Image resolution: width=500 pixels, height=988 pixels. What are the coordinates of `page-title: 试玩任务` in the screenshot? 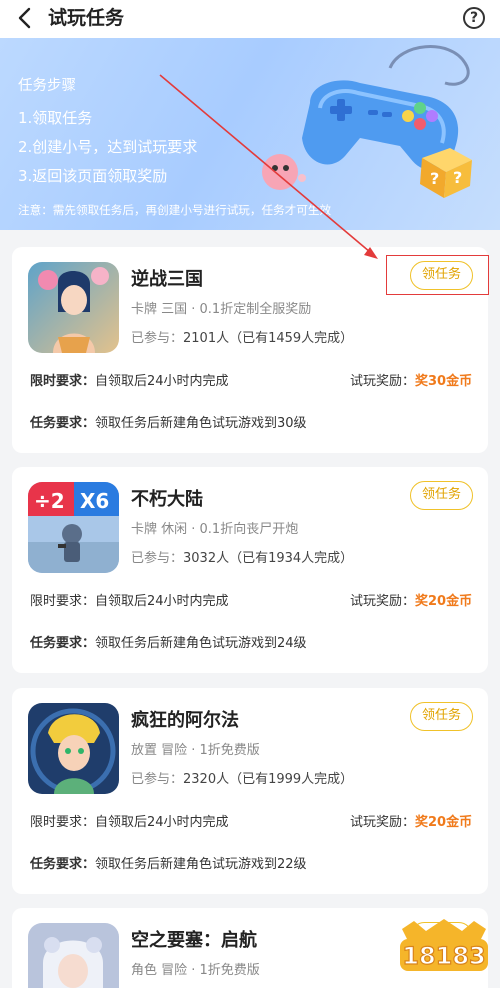 It's located at (86, 18).